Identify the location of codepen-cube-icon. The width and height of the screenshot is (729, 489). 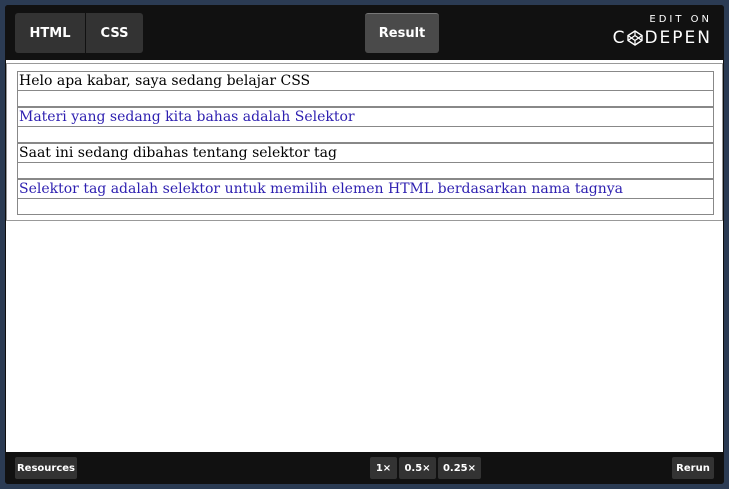
(635, 38).